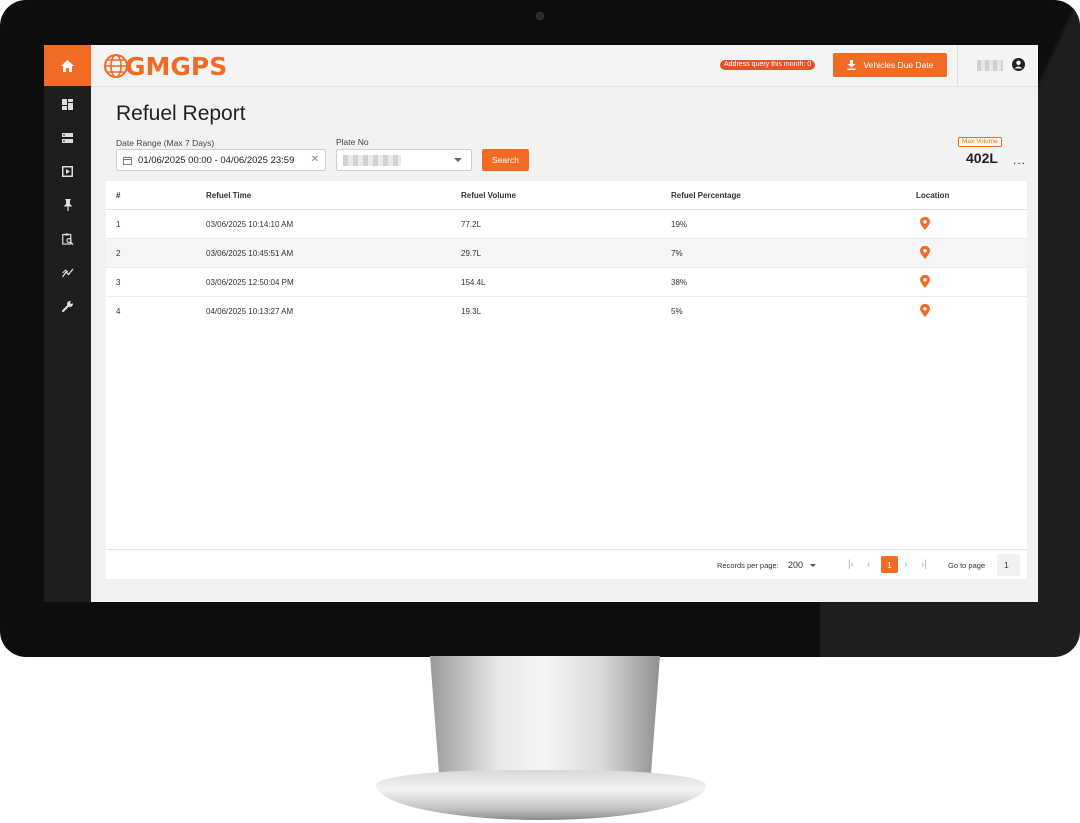 The image size is (1080, 823). I want to click on cell-refuel-time: 03/06/2025 10:14:10 AM, so click(250, 224).